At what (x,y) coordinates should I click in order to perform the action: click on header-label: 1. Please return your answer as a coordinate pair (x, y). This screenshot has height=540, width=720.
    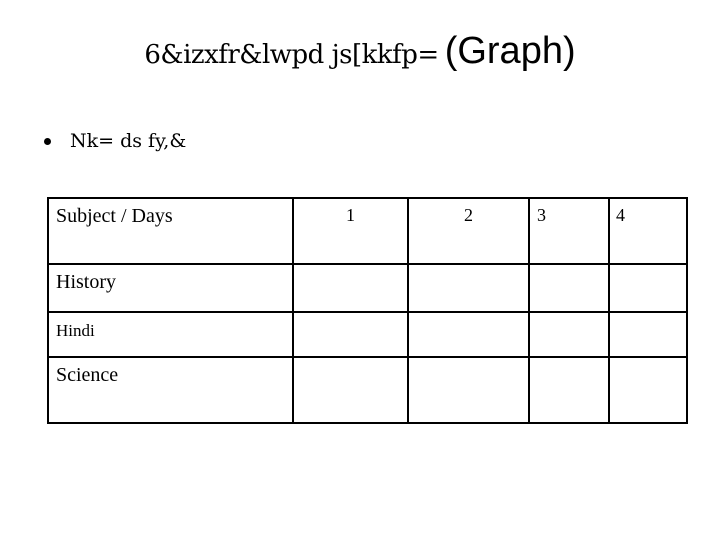
    Looking at the image, I should click on (350, 215).